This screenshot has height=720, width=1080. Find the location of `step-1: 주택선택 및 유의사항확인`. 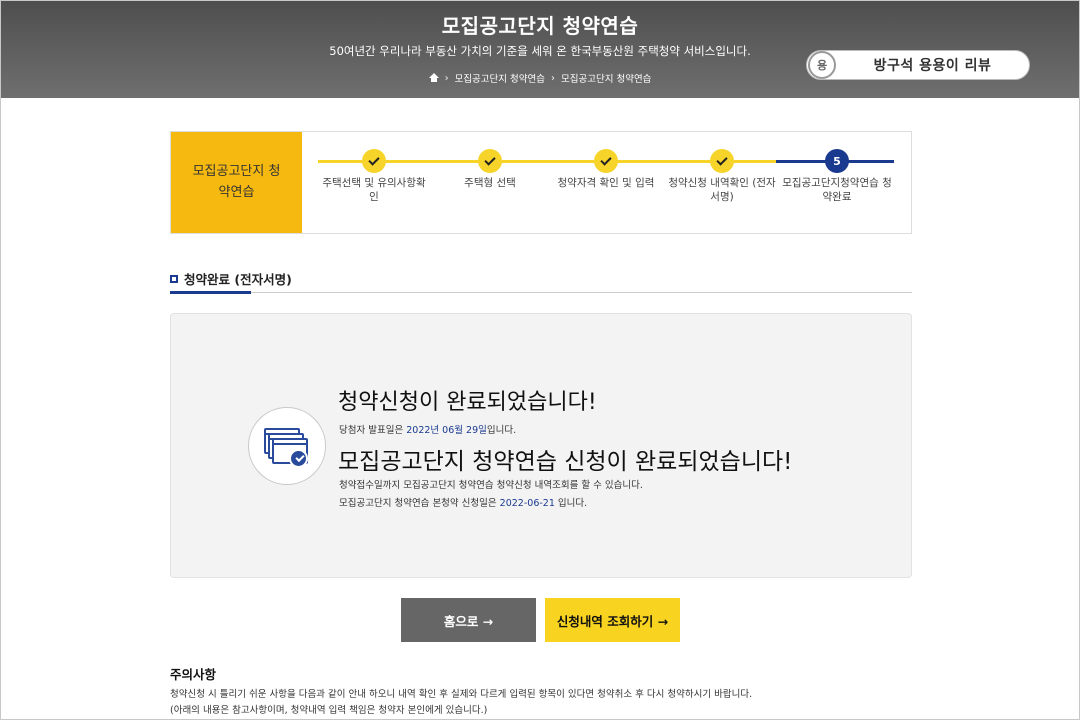

step-1: 주택선택 및 유의사항확인 is located at coordinates (374, 176).